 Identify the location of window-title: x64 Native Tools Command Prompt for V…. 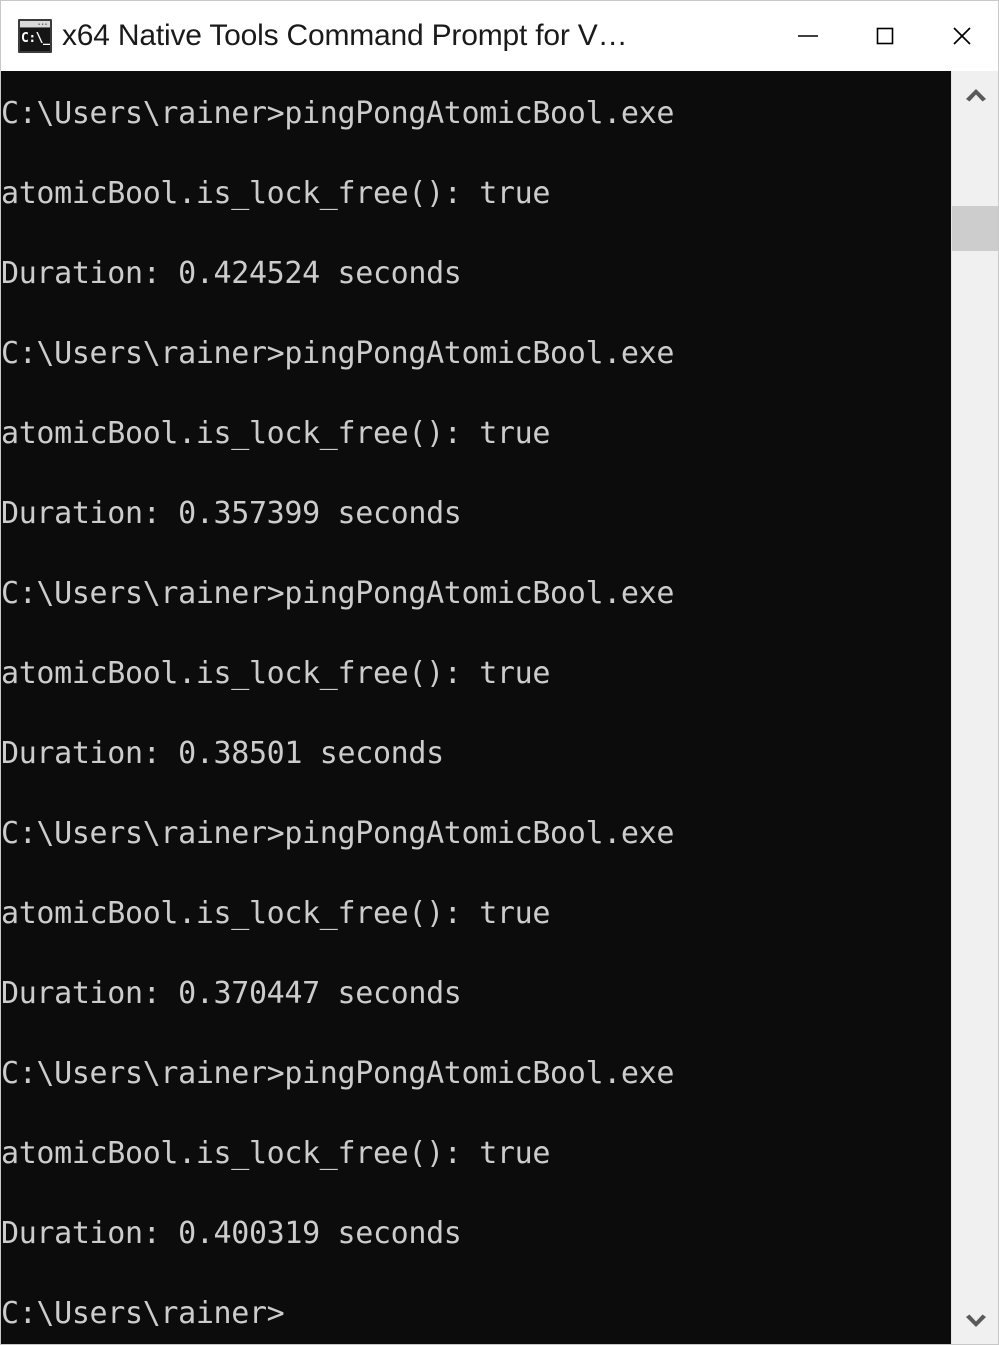
(345, 35).